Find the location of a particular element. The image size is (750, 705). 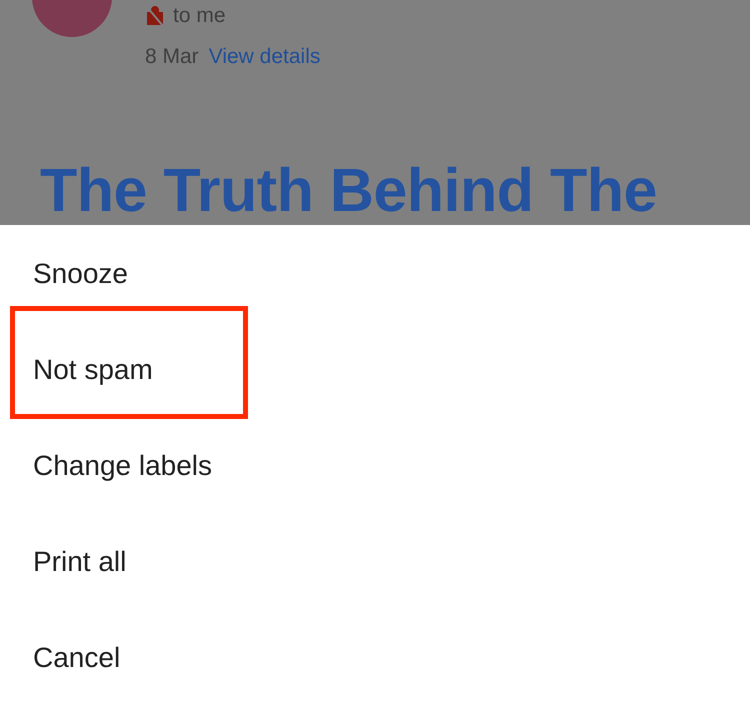

email-headline: The Truth Behind The is located at coordinates (349, 190).